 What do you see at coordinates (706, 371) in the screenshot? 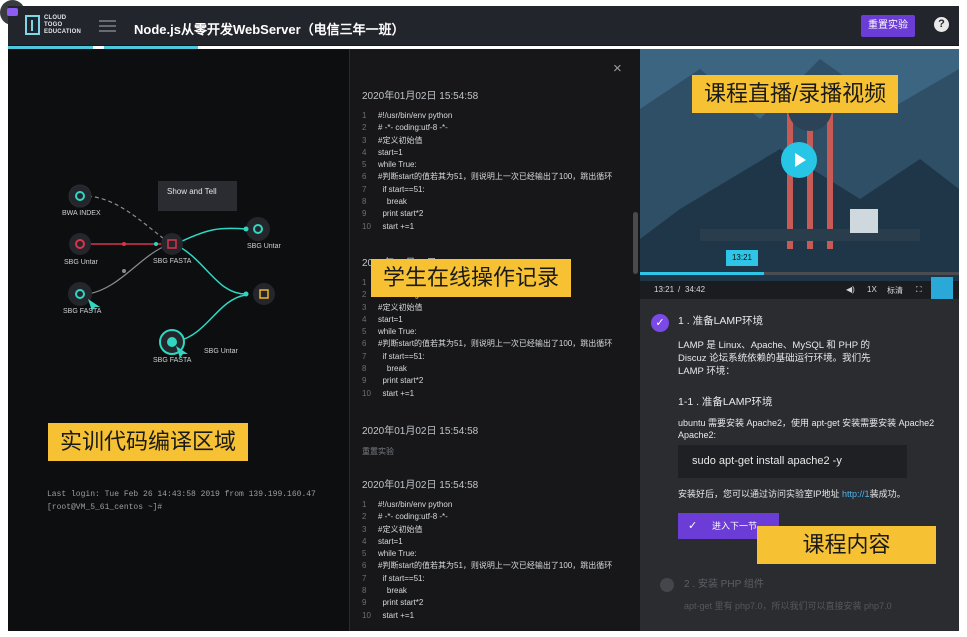
I see `step-desc: LAMP 环境：` at bounding box center [706, 371].